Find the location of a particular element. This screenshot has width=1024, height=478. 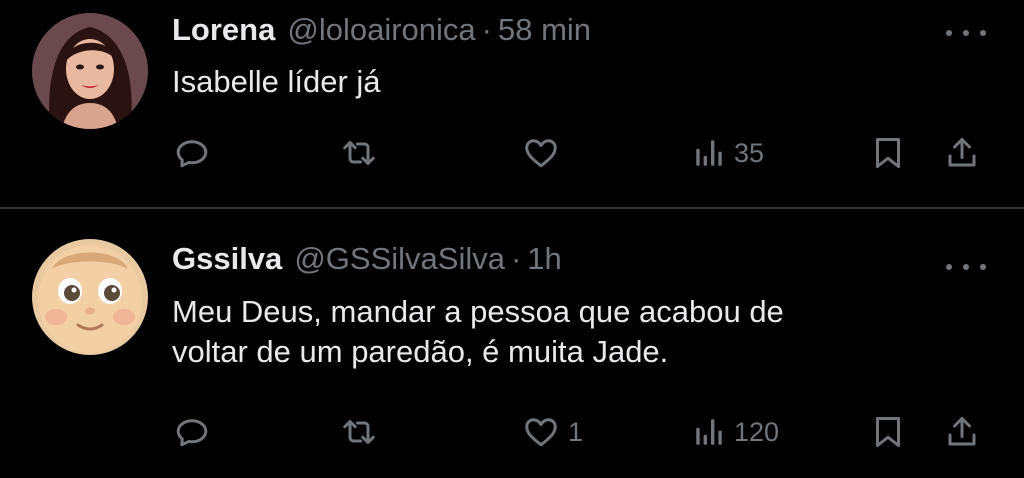

tweet-text-line: Isabelle líder já is located at coordinates (276, 81).